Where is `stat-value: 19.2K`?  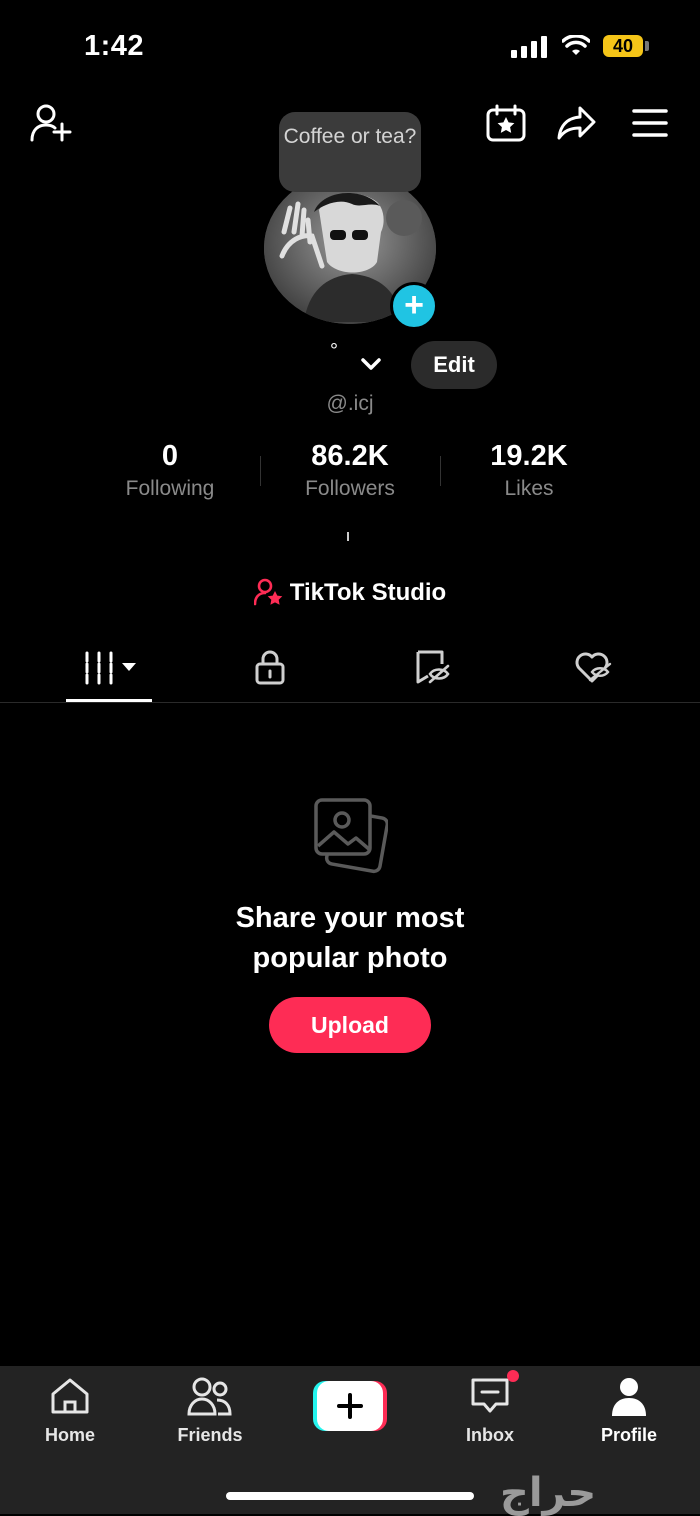
stat-value: 19.2K is located at coordinates (529, 456).